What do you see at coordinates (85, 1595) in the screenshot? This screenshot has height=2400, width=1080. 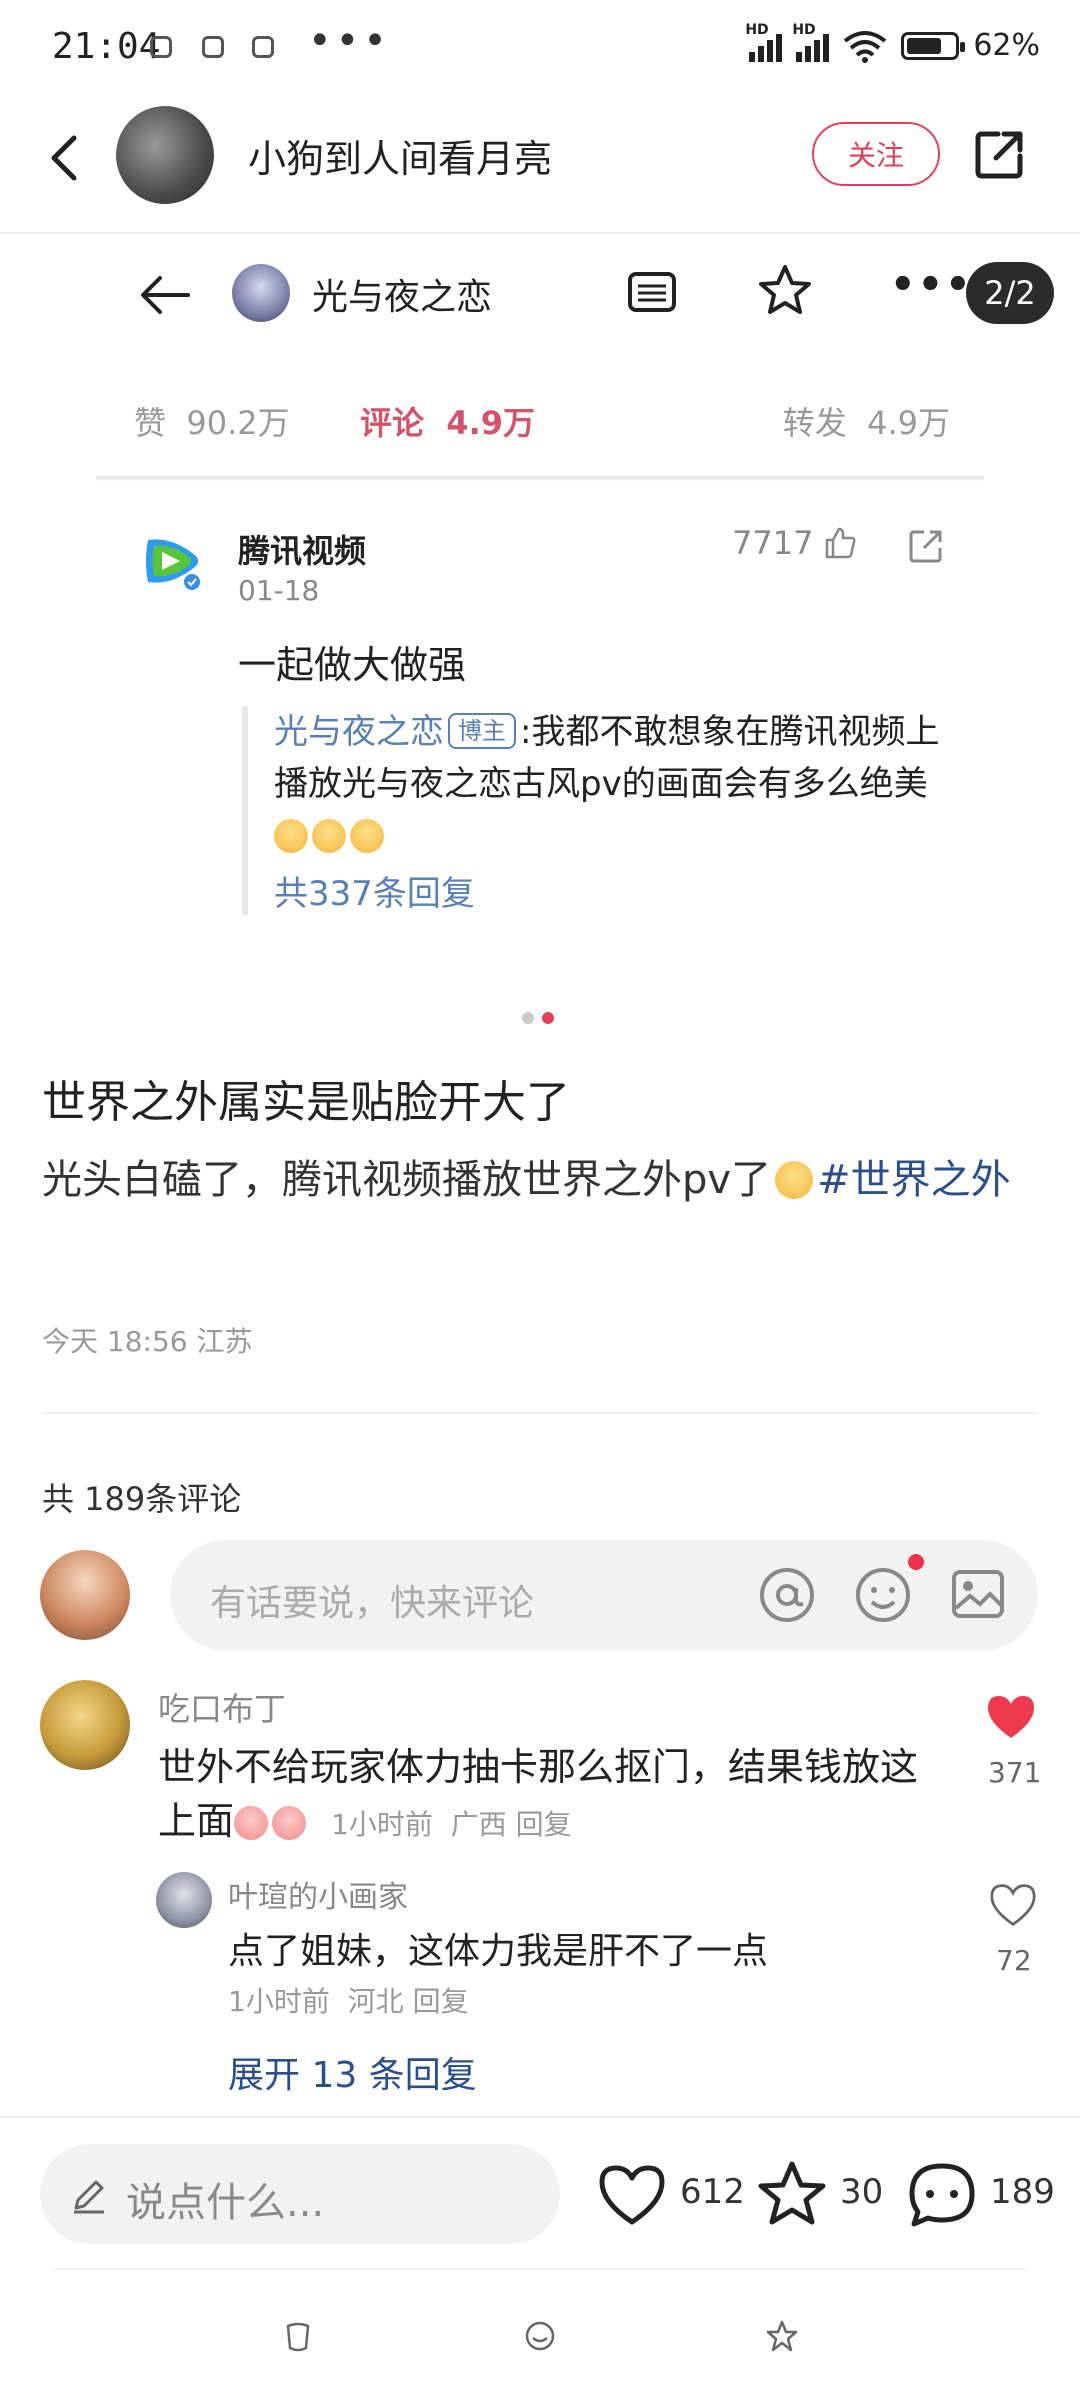 I see `my-avatar` at bounding box center [85, 1595].